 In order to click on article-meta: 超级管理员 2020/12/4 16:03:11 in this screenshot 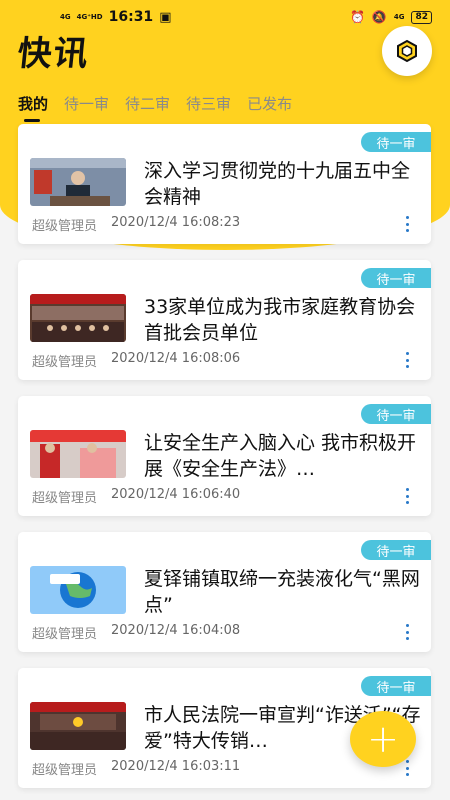, I will do `click(136, 768)`.